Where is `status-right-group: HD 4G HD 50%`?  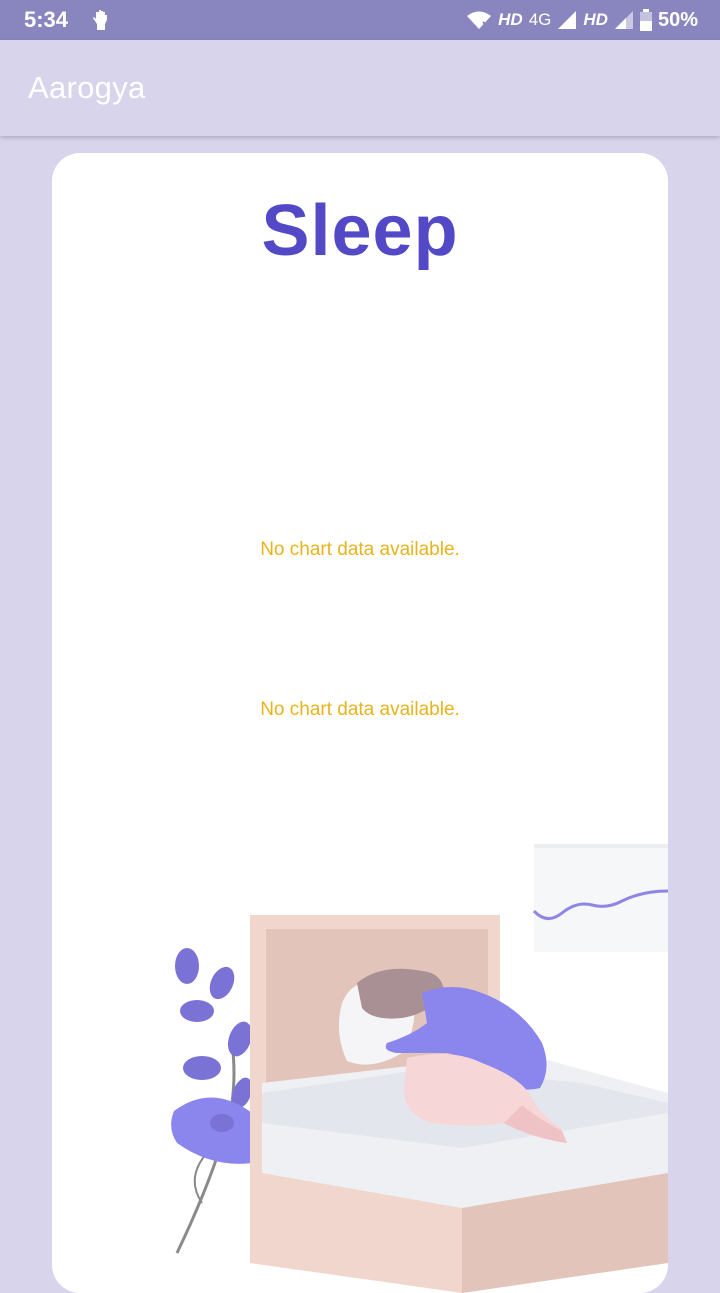 status-right-group: HD 4G HD 50% is located at coordinates (582, 20).